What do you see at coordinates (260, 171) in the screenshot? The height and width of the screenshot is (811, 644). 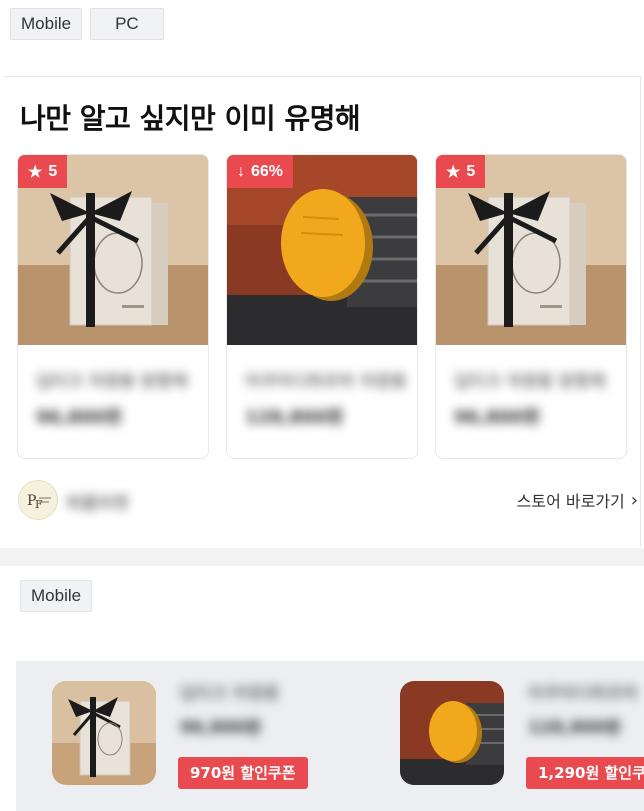 I see `discount-badge: ↓ 66%` at bounding box center [260, 171].